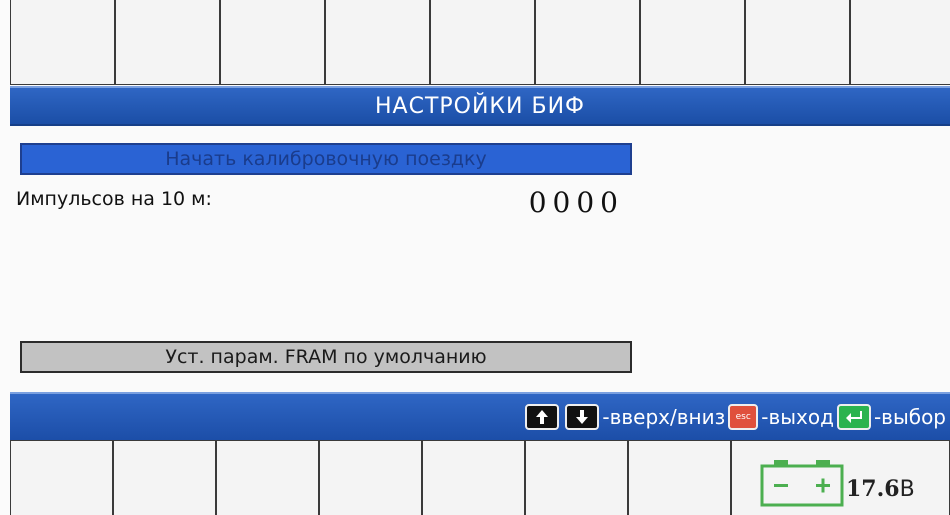 This screenshot has height=515, width=950. I want to click on default-fram-label: Уст. парам. FRAM по умолчанию, so click(326, 357).